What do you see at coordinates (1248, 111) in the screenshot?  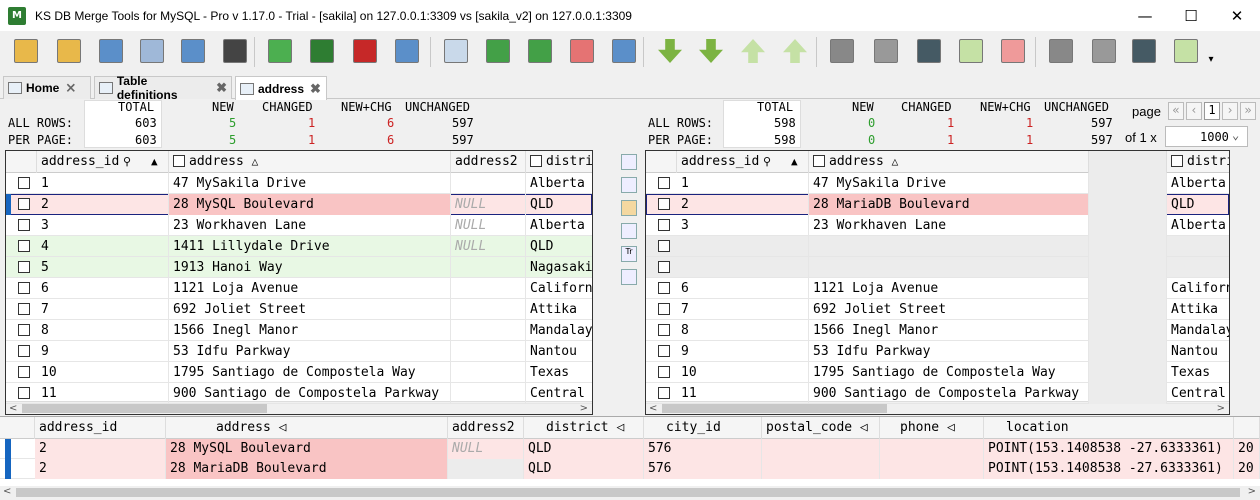 I see `last-page-button: »` at bounding box center [1248, 111].